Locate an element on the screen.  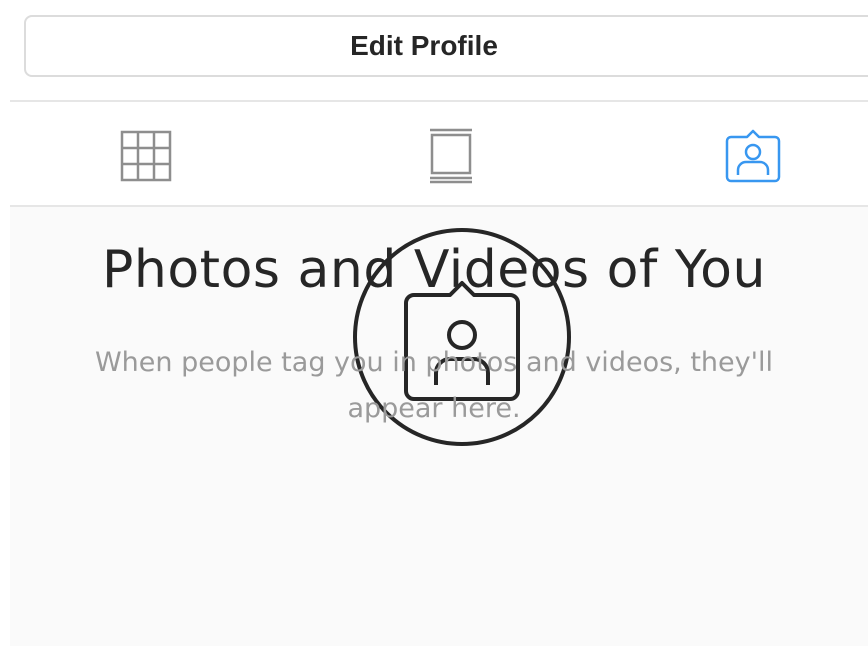
tab-tagged is located at coordinates (753, 156).